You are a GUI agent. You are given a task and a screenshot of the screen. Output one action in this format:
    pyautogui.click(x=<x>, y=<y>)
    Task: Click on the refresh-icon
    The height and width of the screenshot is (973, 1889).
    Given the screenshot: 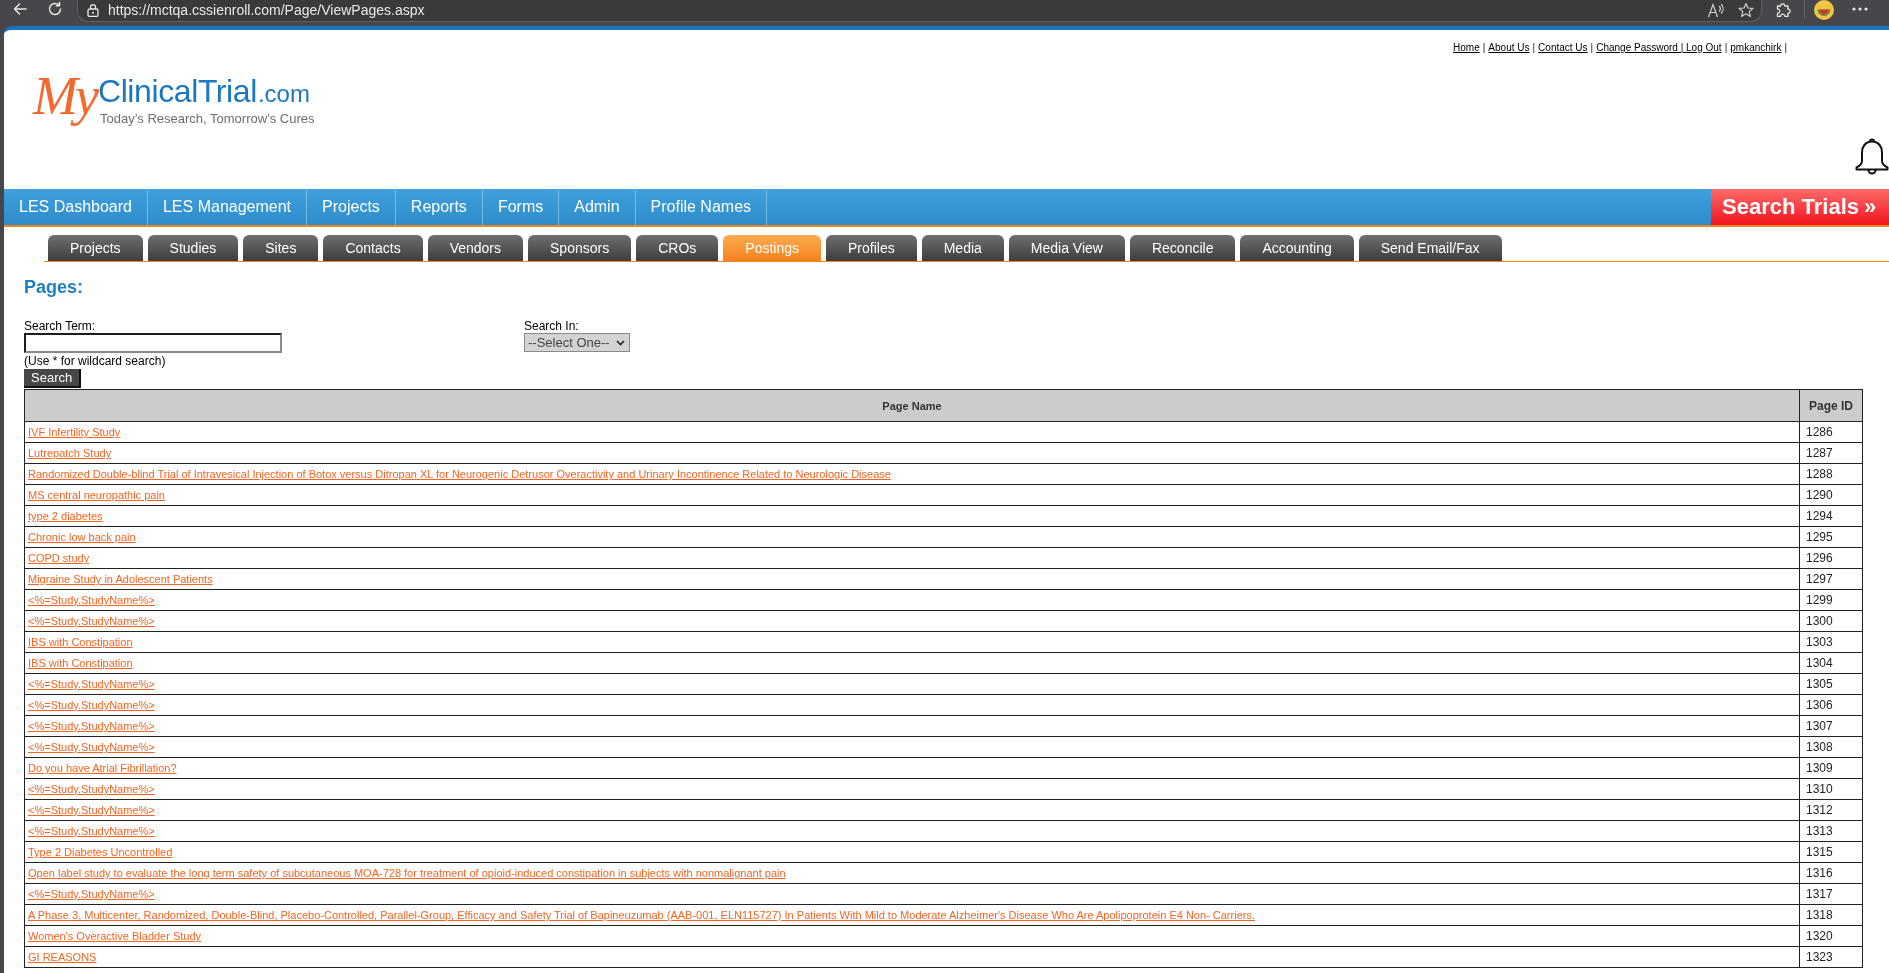 What is the action you would take?
    pyautogui.click(x=55, y=9)
    